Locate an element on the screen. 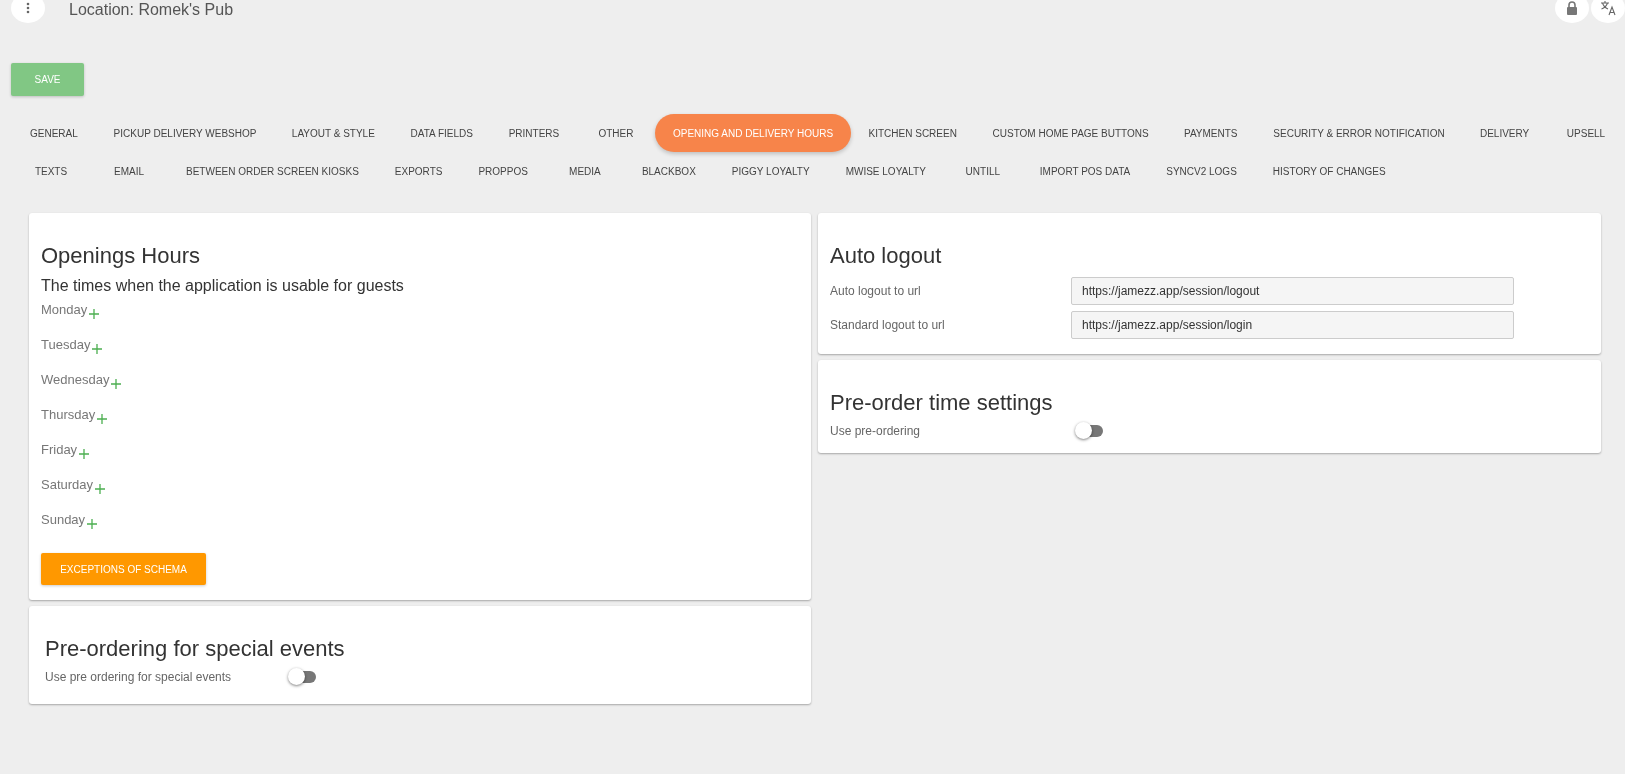 This screenshot has height=774, width=1625. tab: MEDIA is located at coordinates (584, 171).